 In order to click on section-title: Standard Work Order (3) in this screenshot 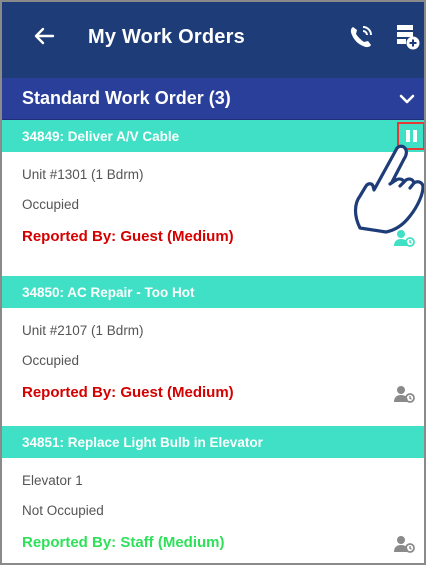, I will do `click(126, 98)`.